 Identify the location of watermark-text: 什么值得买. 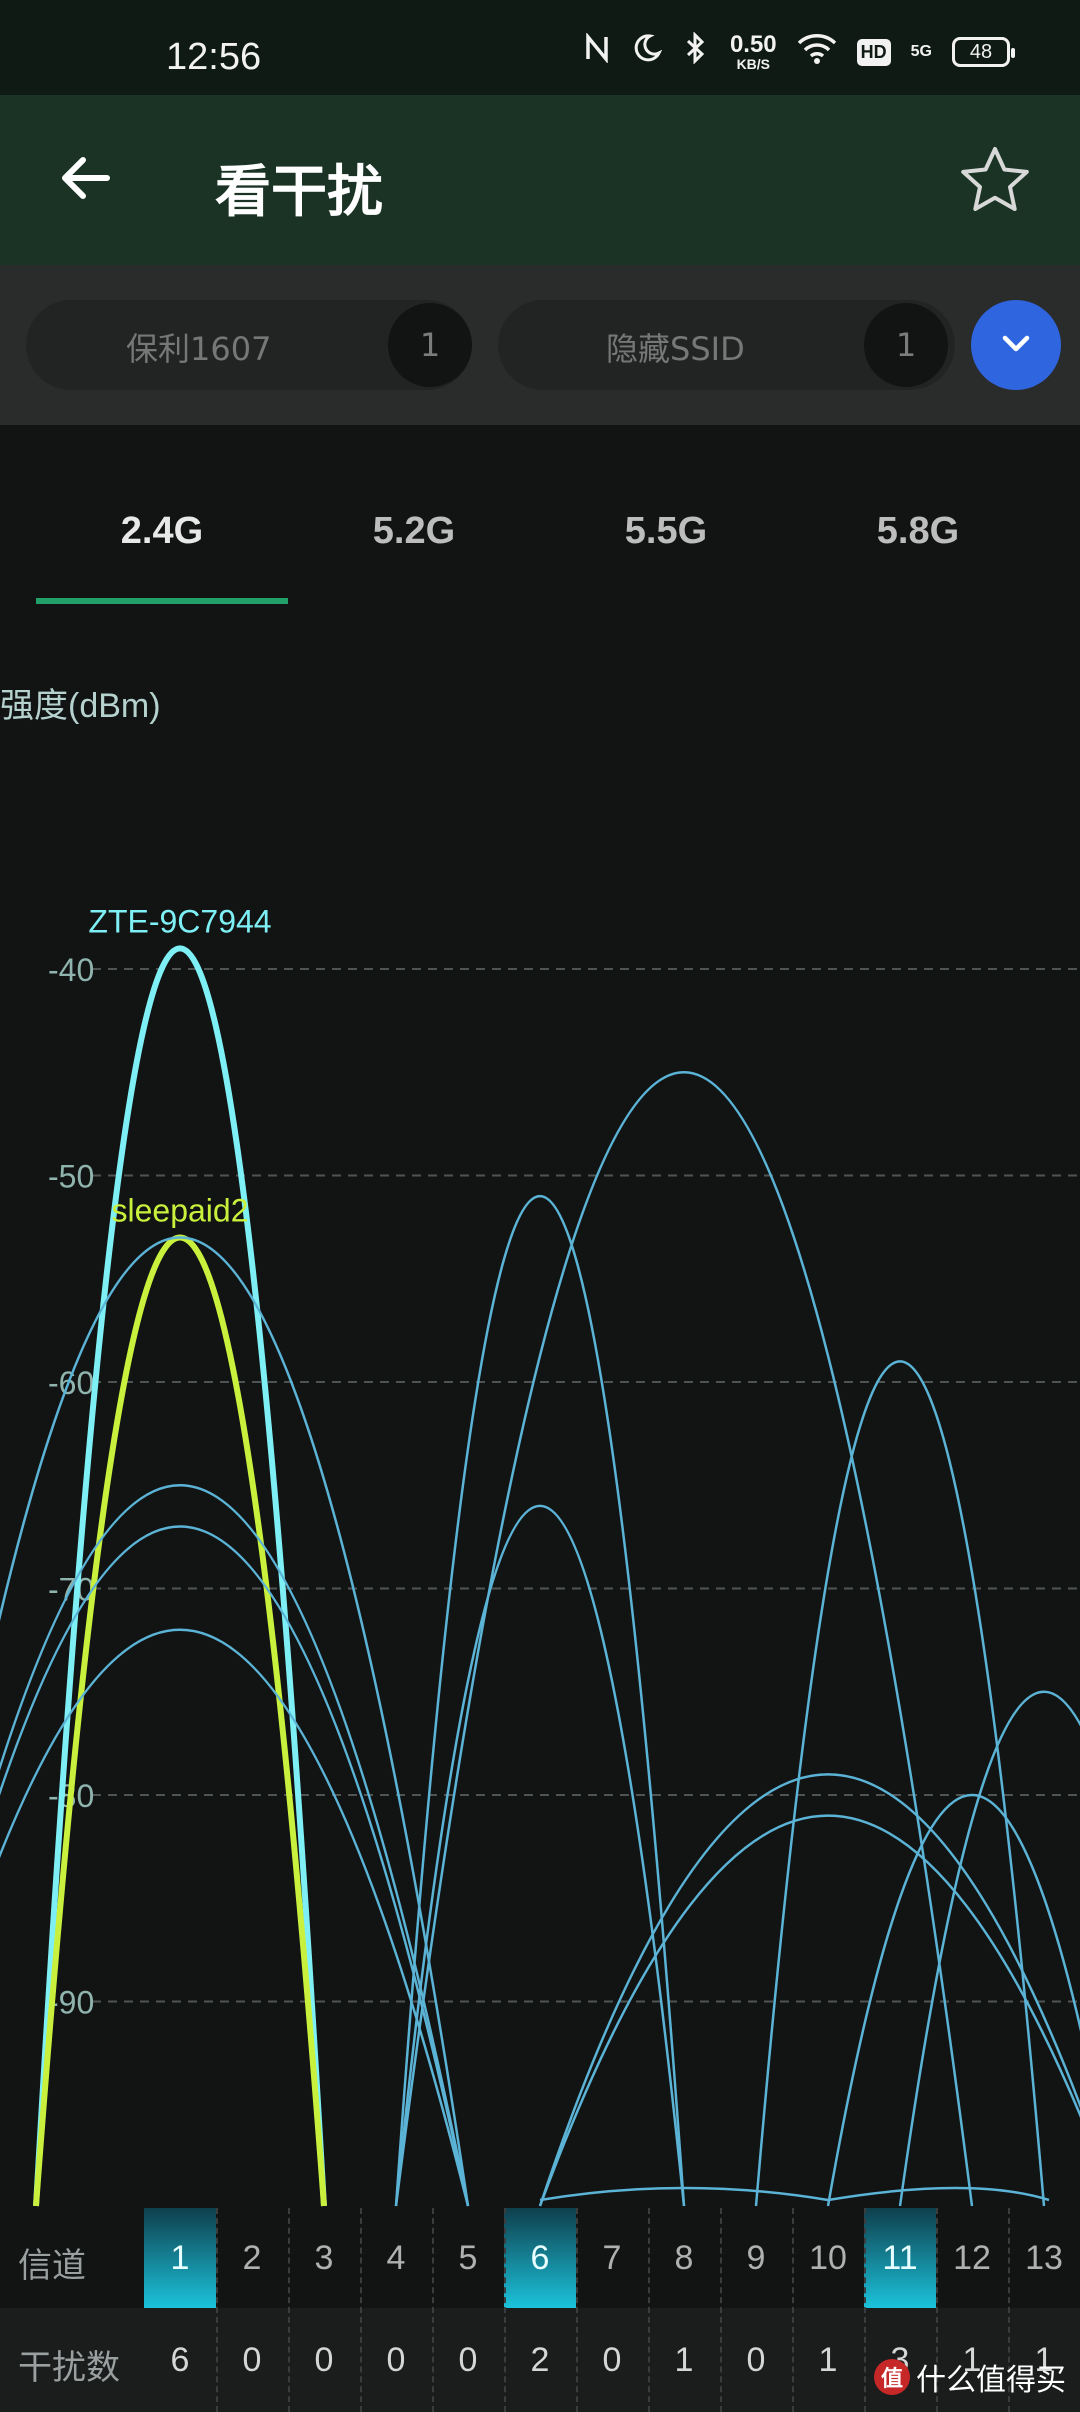
(991, 2380).